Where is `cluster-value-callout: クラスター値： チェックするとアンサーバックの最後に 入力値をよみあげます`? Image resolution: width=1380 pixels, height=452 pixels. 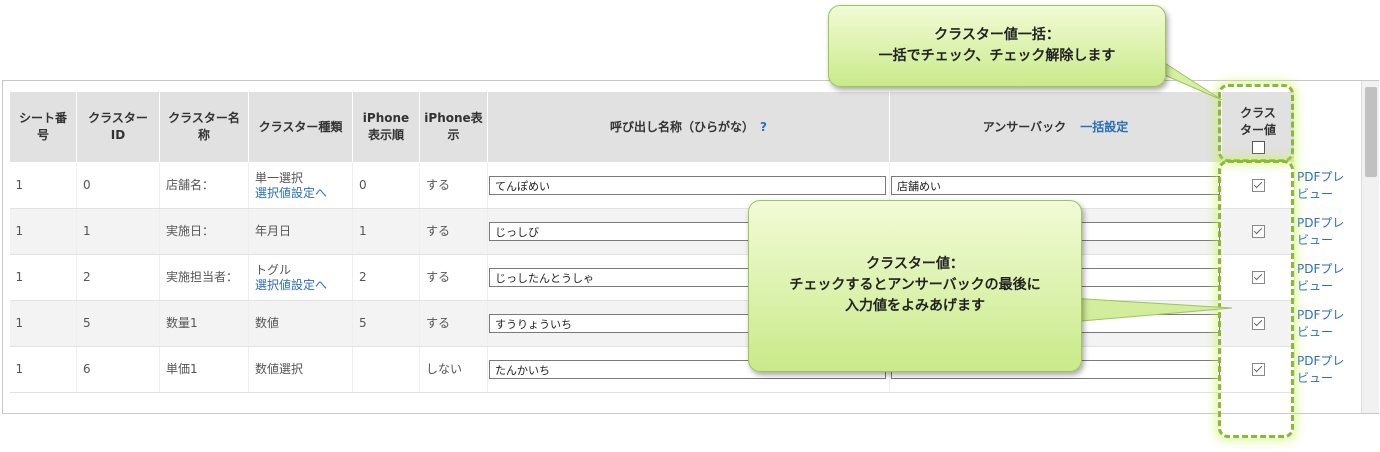 cluster-value-callout: クラスター値： チェックするとアンサーバックの最後に 入力値をよみあげます is located at coordinates (915, 286).